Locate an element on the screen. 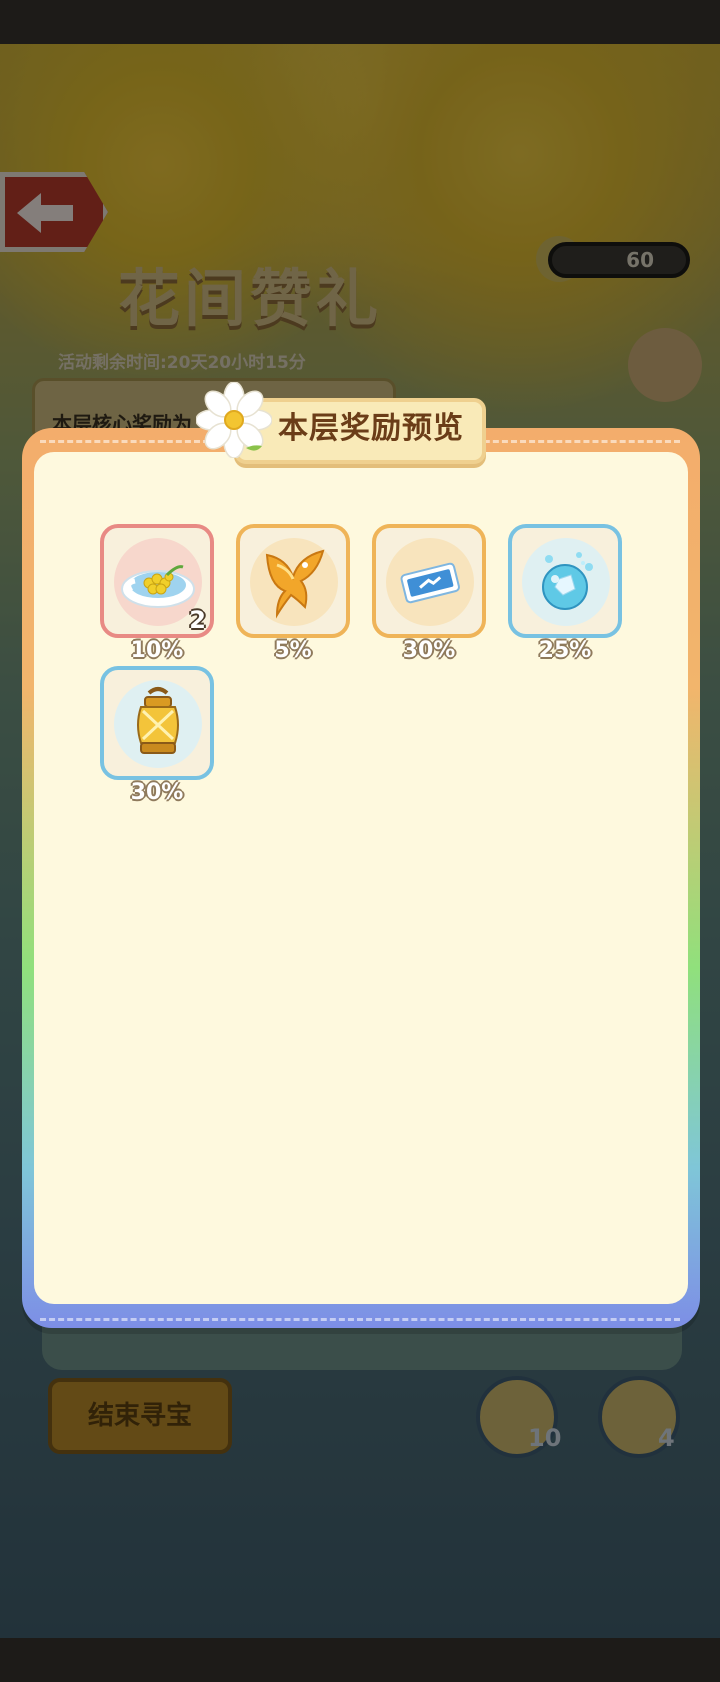 The width and height of the screenshot is (720, 1682). lantern-icon is located at coordinates (158, 720).